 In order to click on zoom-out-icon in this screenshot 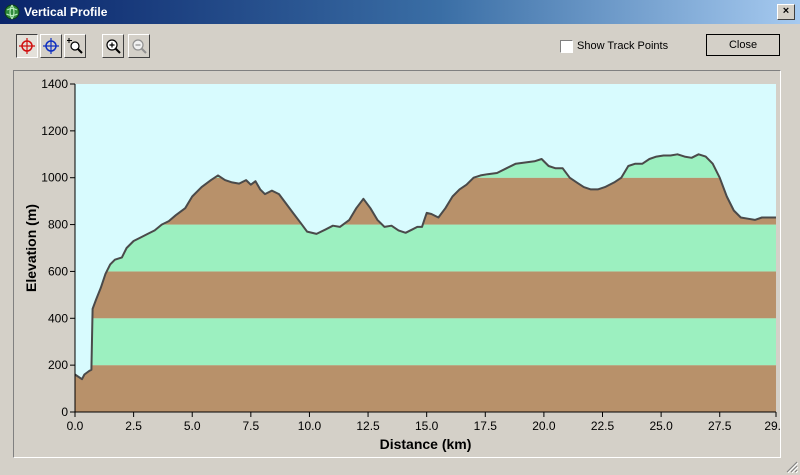, I will do `click(139, 46)`.